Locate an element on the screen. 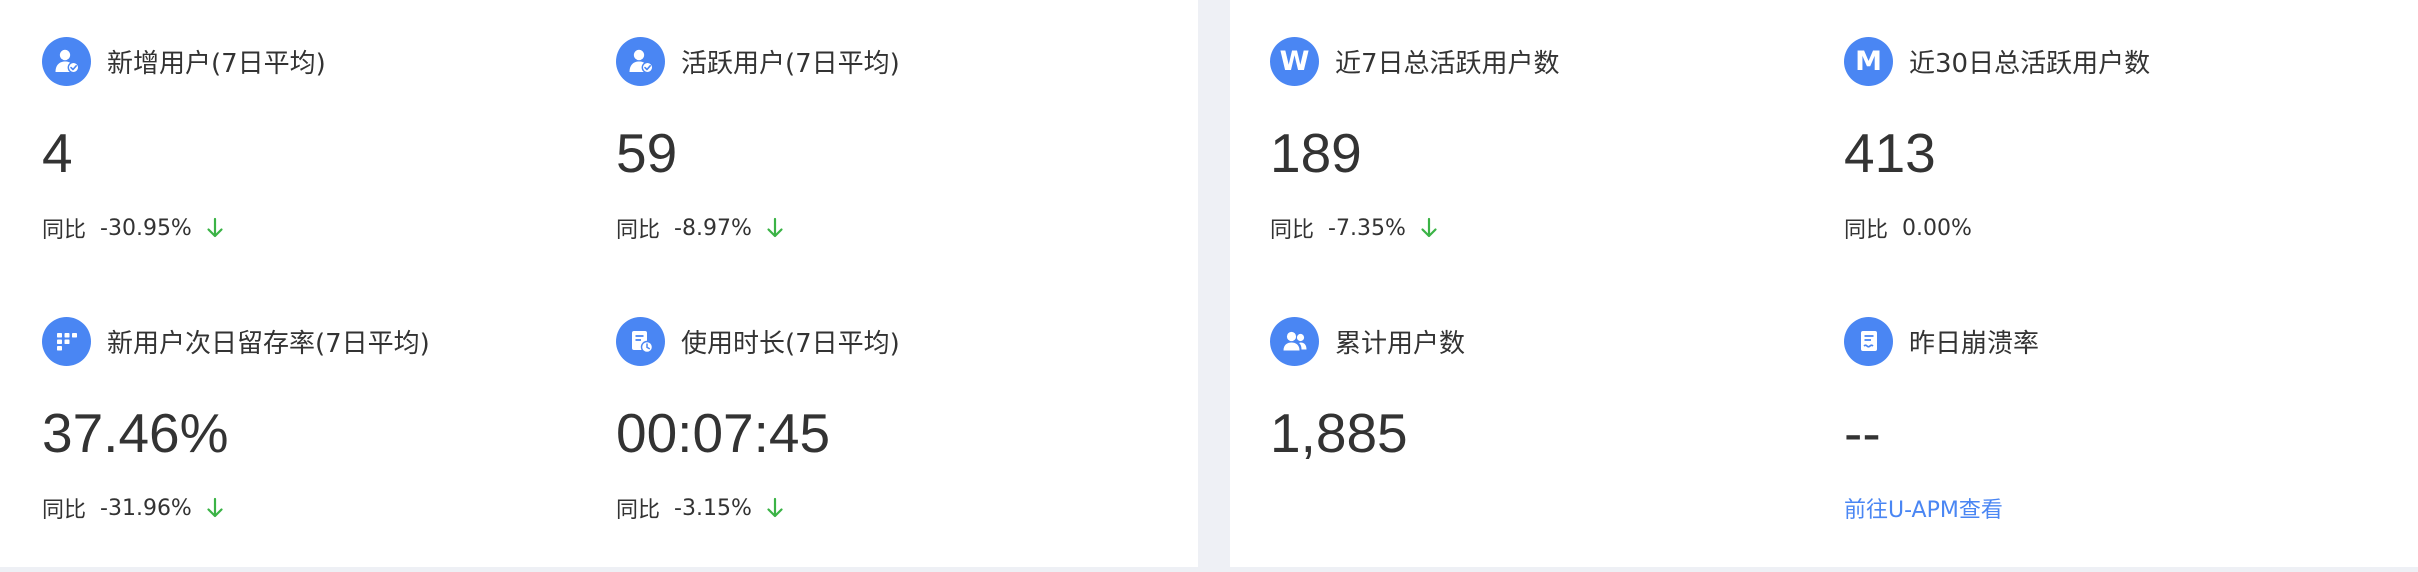 The width and height of the screenshot is (2418, 572). metric-header: W 近7日总活跃用户数 is located at coordinates (1415, 61).